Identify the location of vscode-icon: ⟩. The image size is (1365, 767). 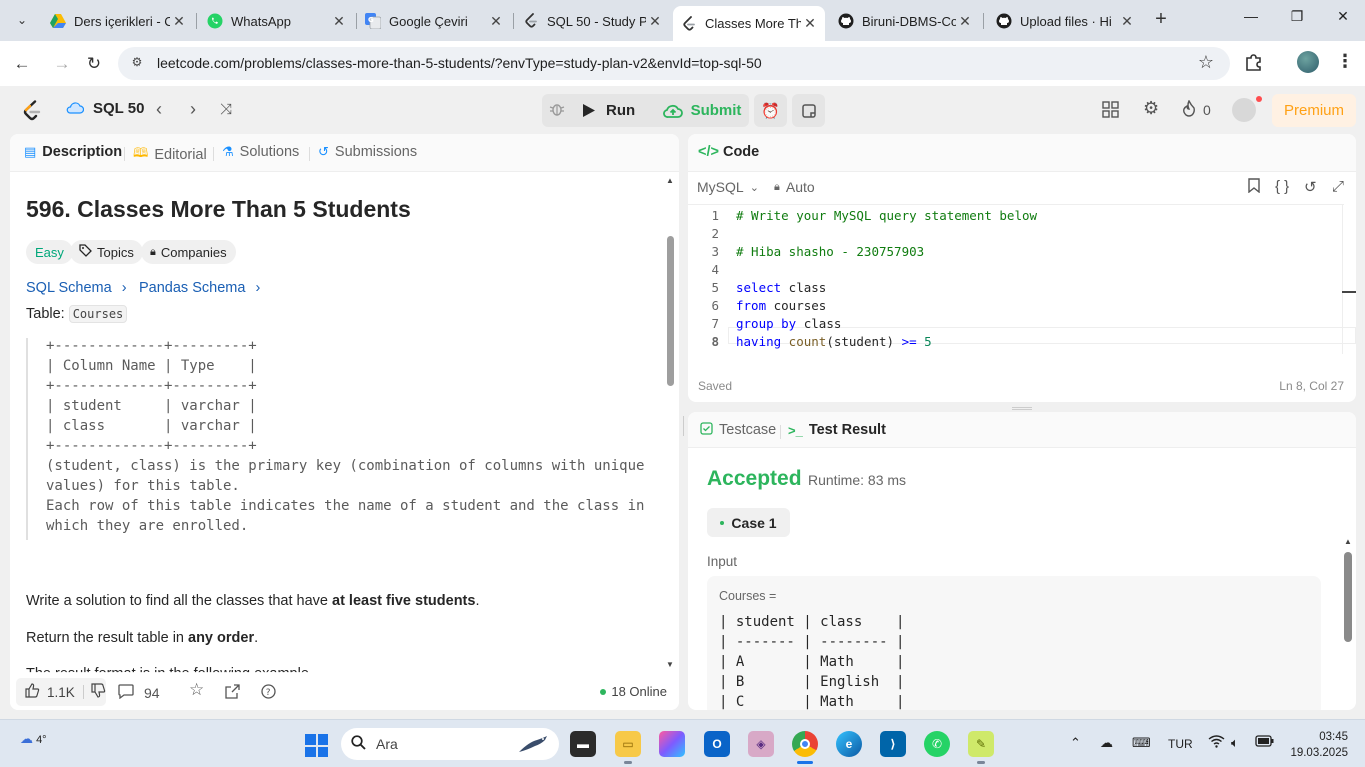
(893, 744).